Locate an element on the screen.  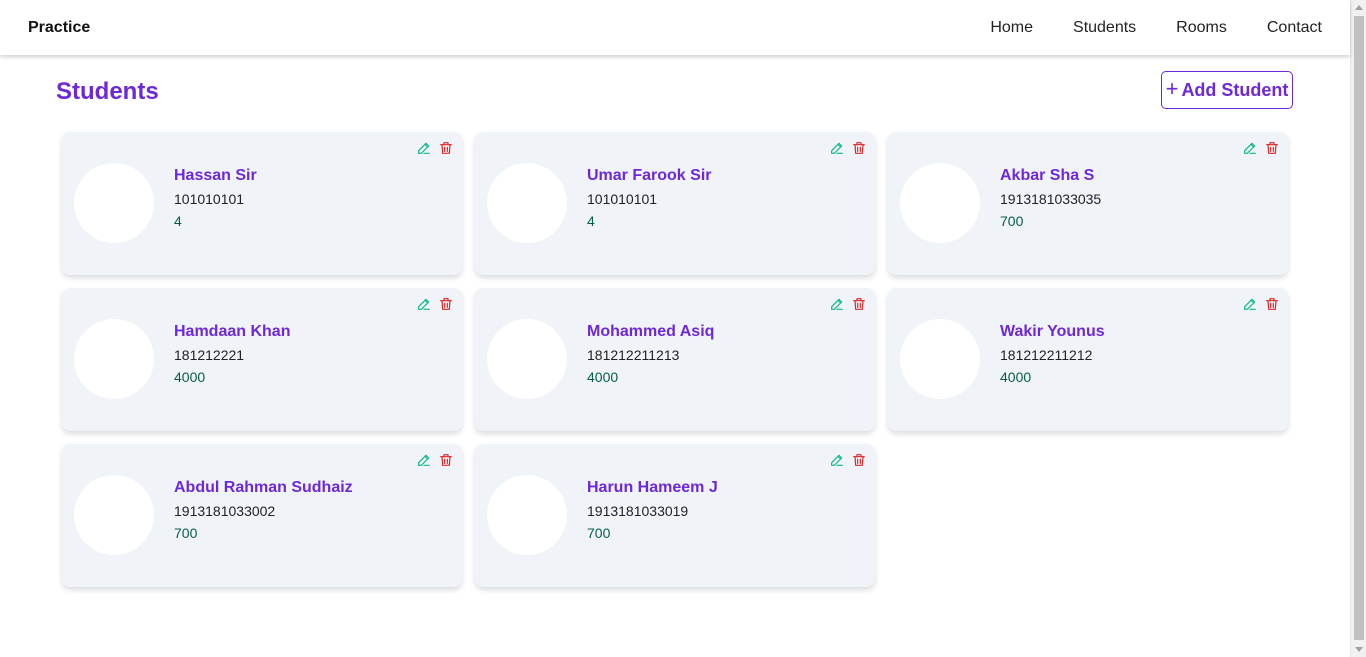
page-title: Students is located at coordinates (107, 91).